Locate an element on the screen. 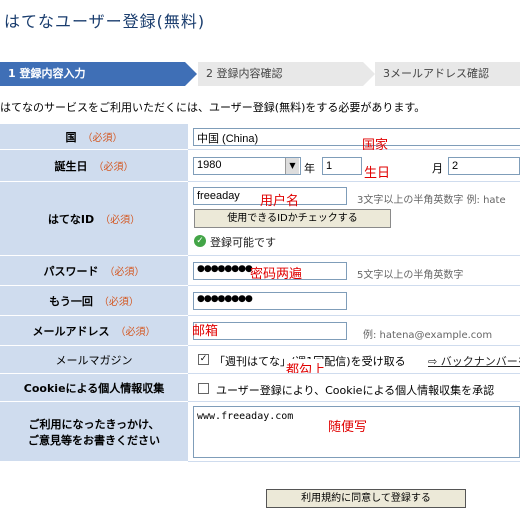  magazine-label: メールマガジン is located at coordinates (94, 360).